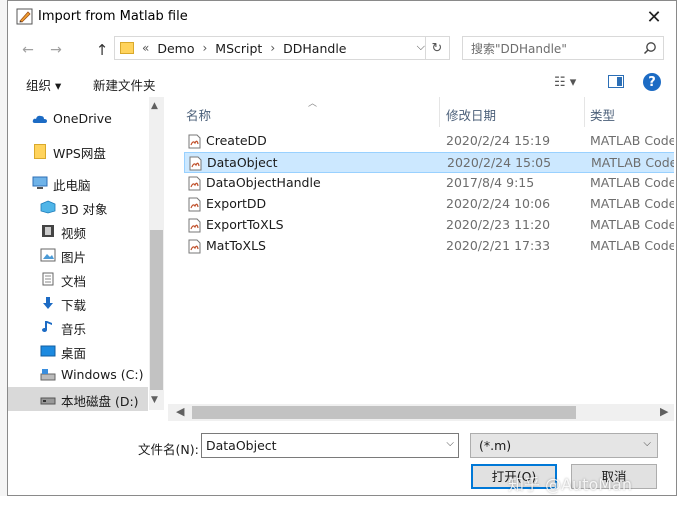 The image size is (683, 509). What do you see at coordinates (84, 209) in the screenshot?
I see `sidebar-item-label: 3D 对象` at bounding box center [84, 209].